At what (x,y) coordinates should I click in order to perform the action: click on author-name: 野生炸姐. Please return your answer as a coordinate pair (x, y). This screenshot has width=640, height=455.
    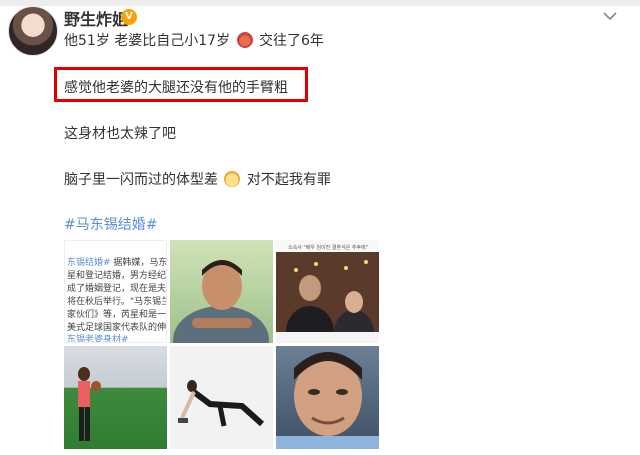
    Looking at the image, I should click on (96, 18).